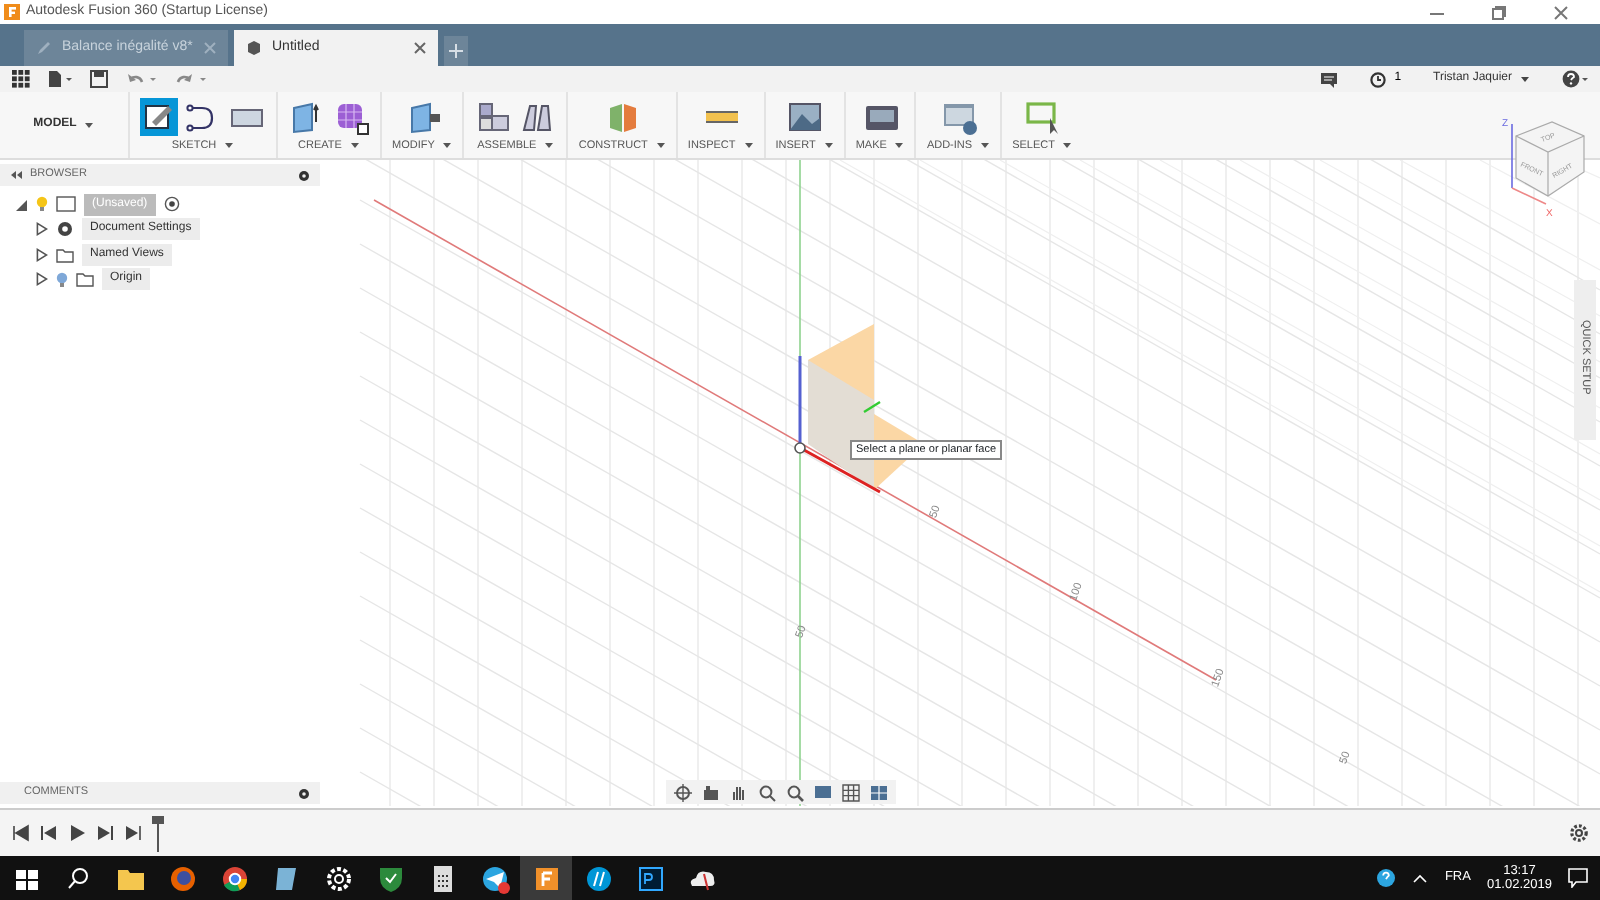 Image resolution: width=1600 pixels, height=900 pixels. I want to click on grid-icon, so click(851, 792).